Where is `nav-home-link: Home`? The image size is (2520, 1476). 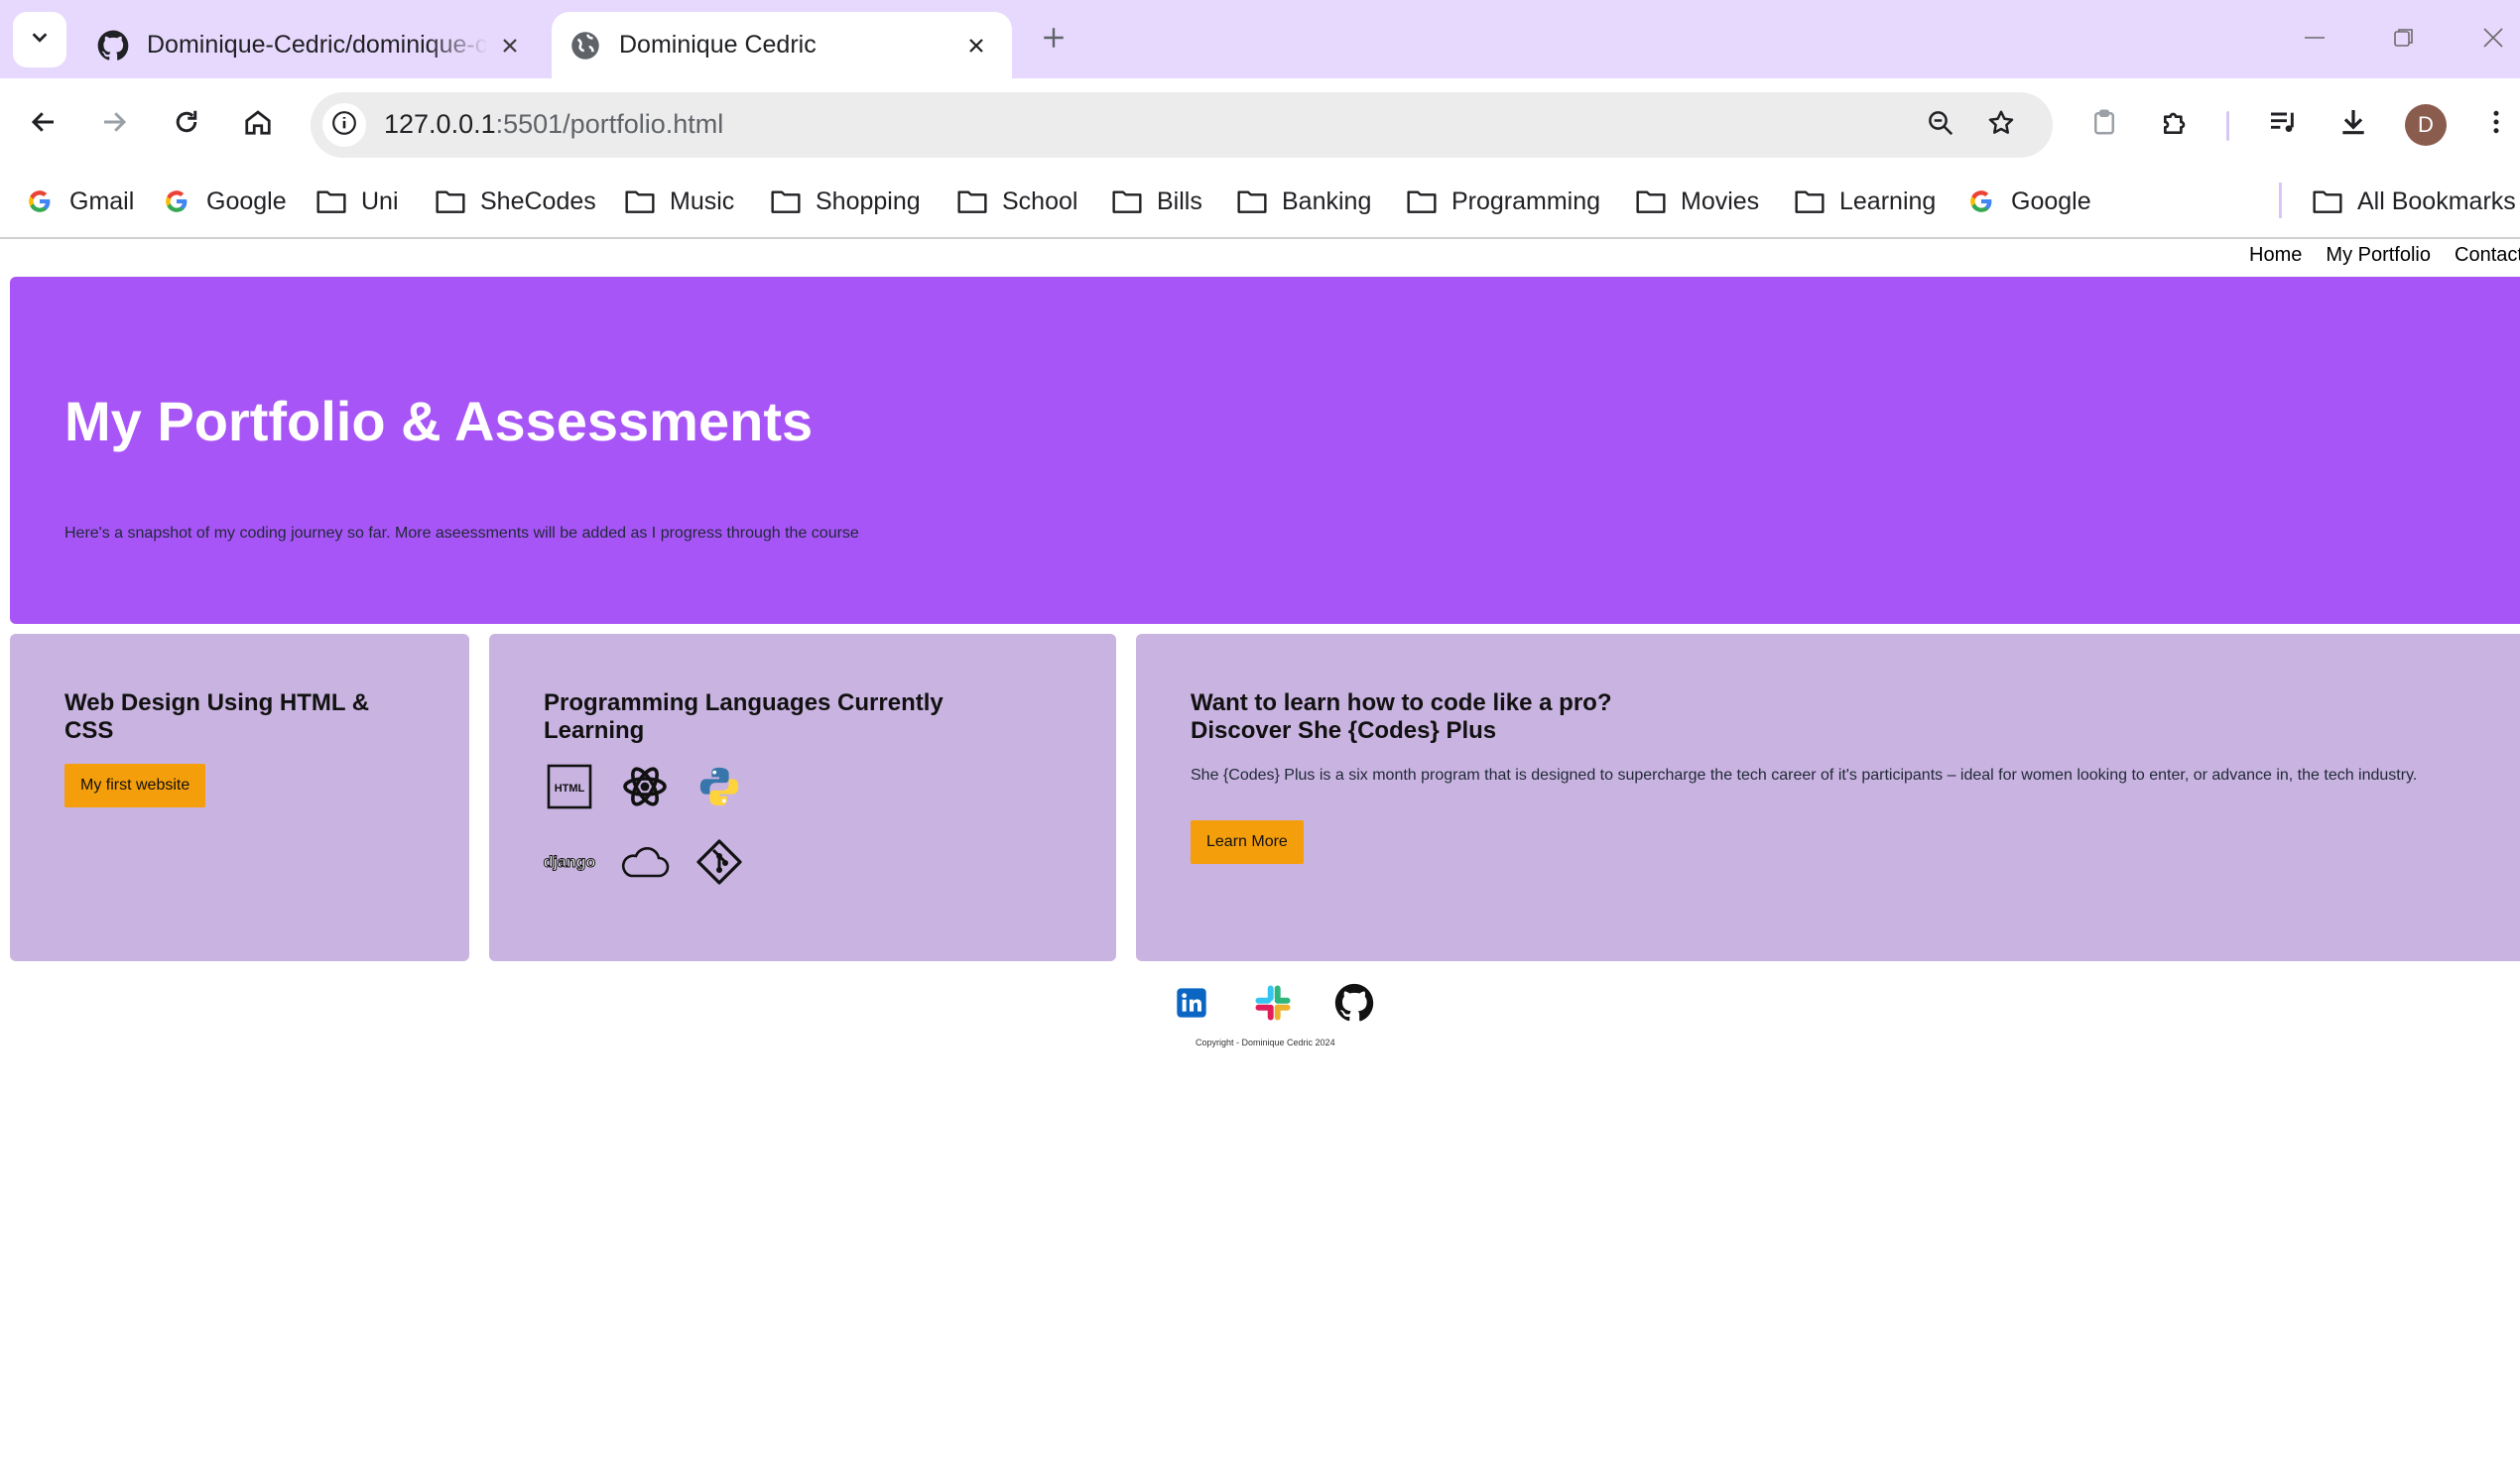 nav-home-link: Home is located at coordinates (2275, 259).